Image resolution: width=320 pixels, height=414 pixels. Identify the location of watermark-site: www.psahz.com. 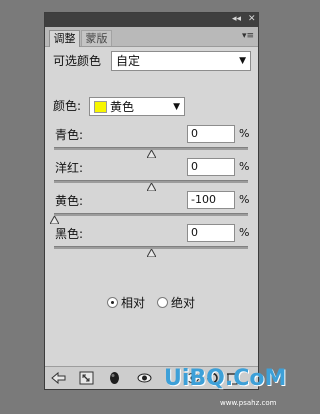
(248, 403).